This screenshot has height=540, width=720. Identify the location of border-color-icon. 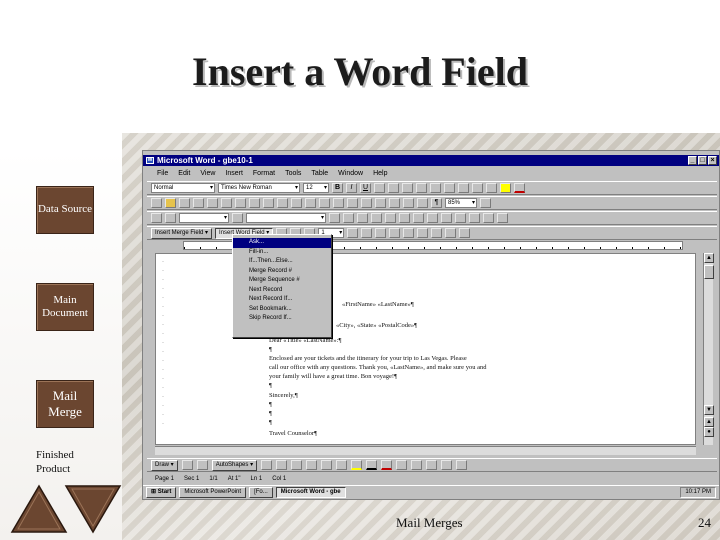
(334, 218).